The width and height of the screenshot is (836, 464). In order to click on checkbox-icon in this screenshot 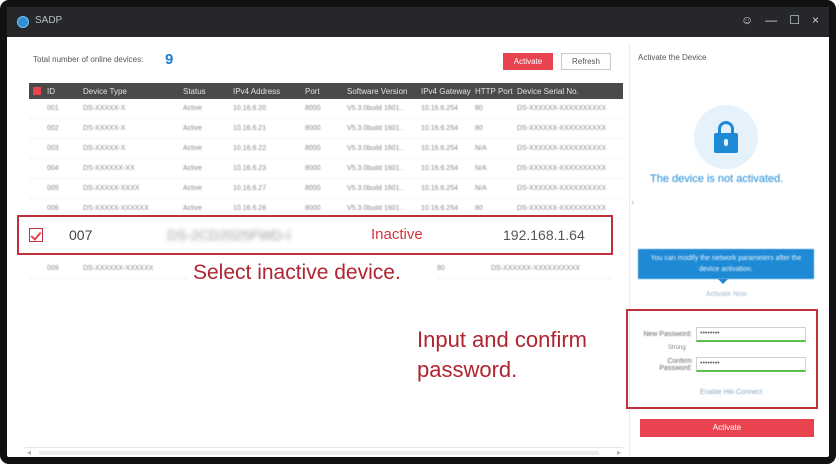, I will do `click(36, 235)`.